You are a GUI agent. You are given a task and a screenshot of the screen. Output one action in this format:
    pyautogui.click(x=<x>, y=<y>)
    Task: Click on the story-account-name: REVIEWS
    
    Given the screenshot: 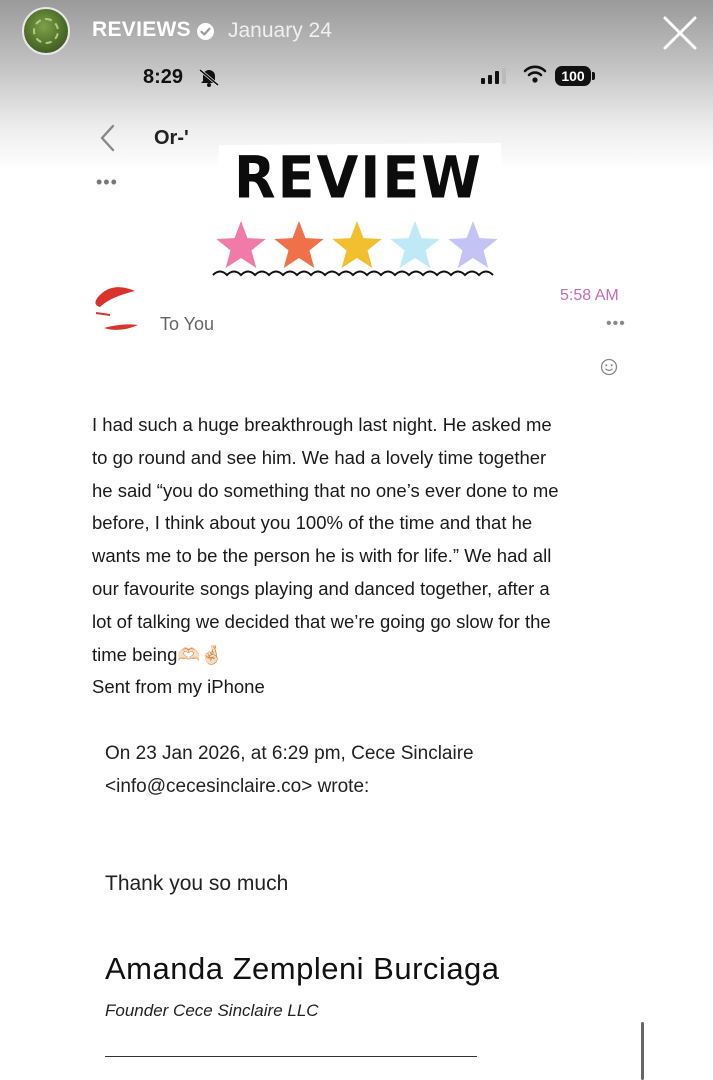 What is the action you would take?
    pyautogui.click(x=141, y=30)
    